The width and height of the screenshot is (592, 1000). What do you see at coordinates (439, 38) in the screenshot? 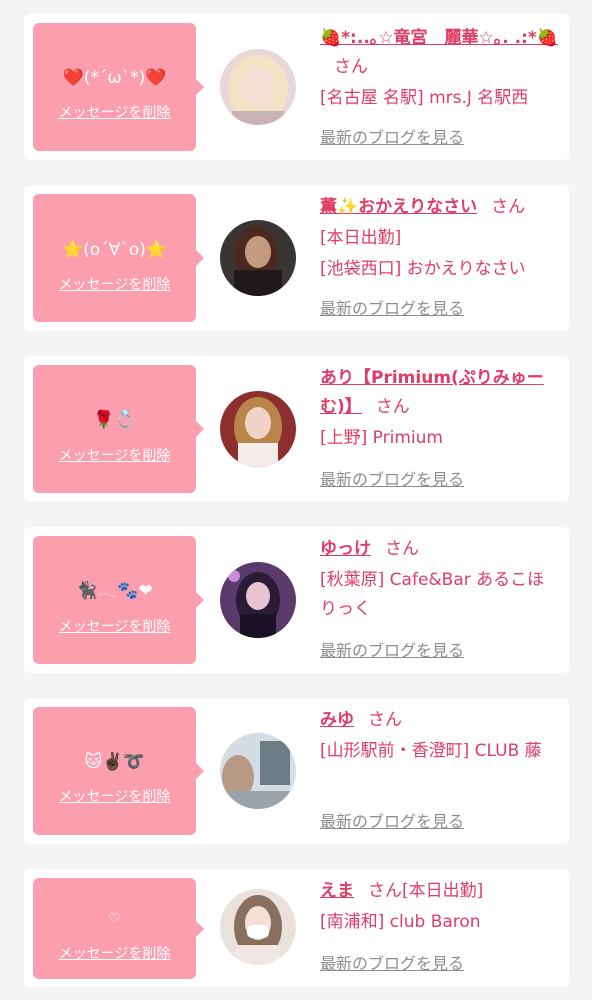
I see `cast-name-link: 🍓*:..｡☆竜宮 麗華☆｡. .:*🍓` at bounding box center [439, 38].